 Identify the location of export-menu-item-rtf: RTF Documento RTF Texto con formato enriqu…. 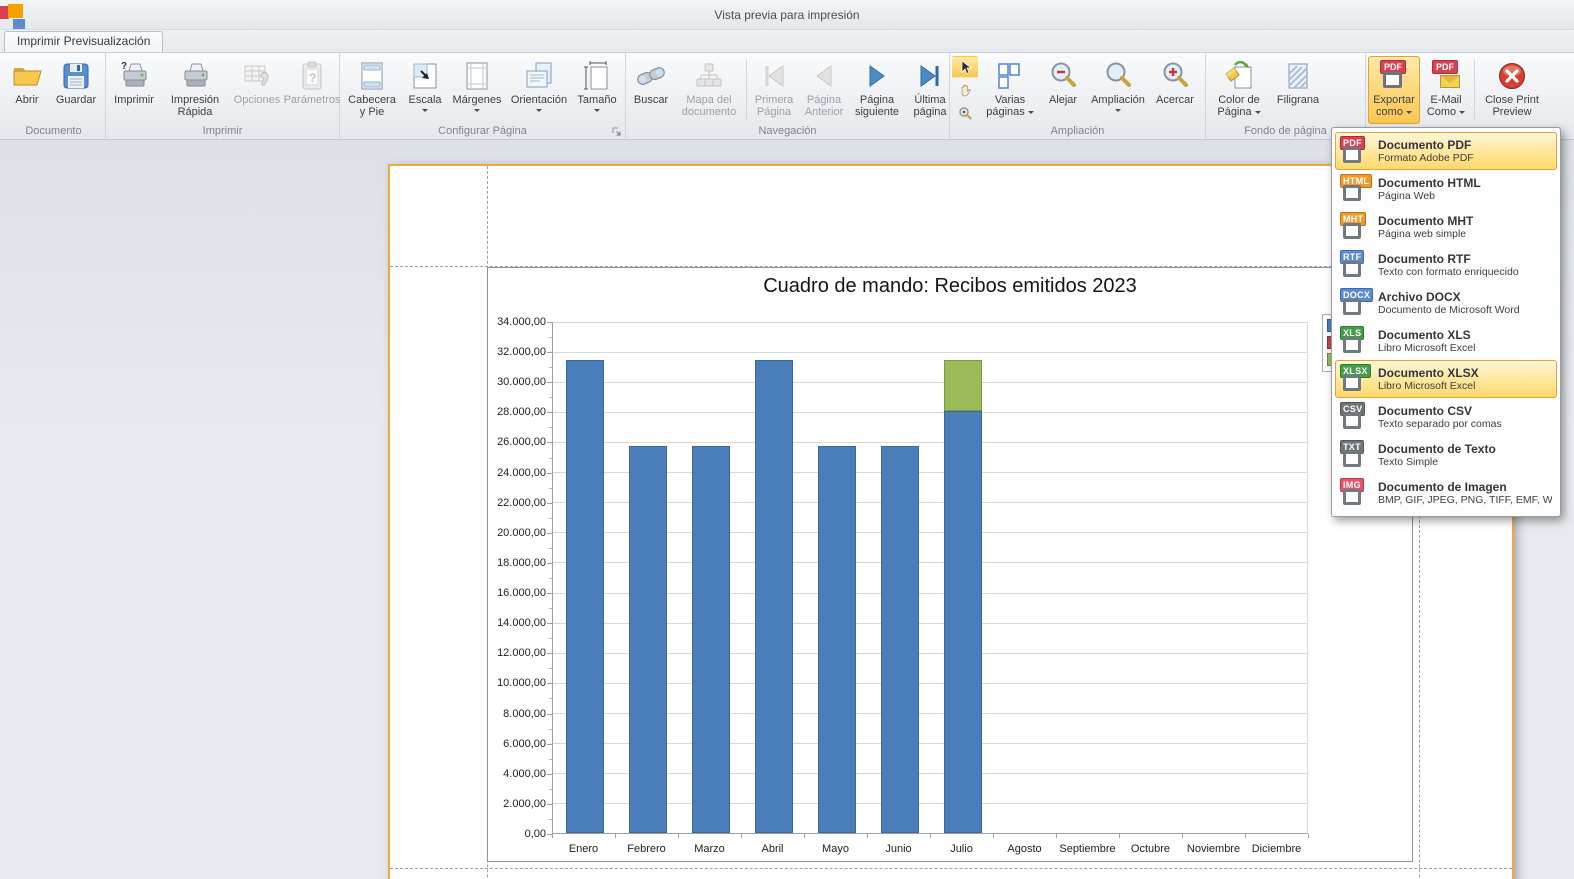
(1446, 265).